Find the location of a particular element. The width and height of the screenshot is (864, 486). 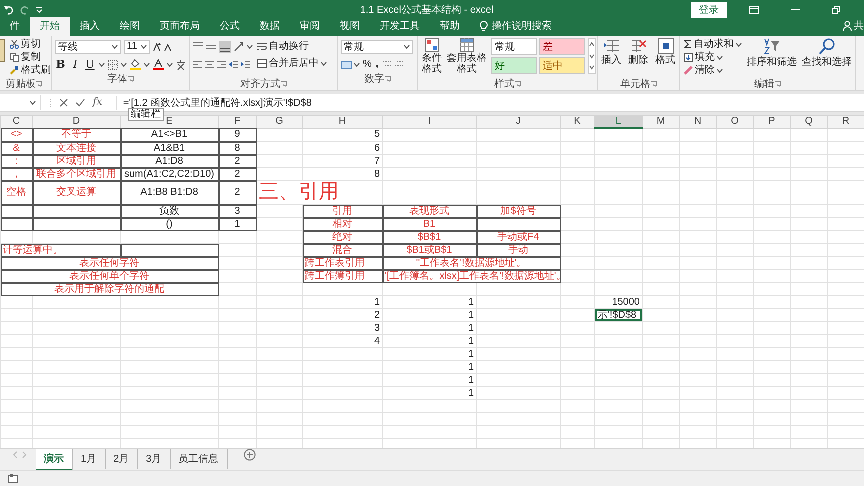

cell-style-option: 适中 is located at coordinates (562, 65).